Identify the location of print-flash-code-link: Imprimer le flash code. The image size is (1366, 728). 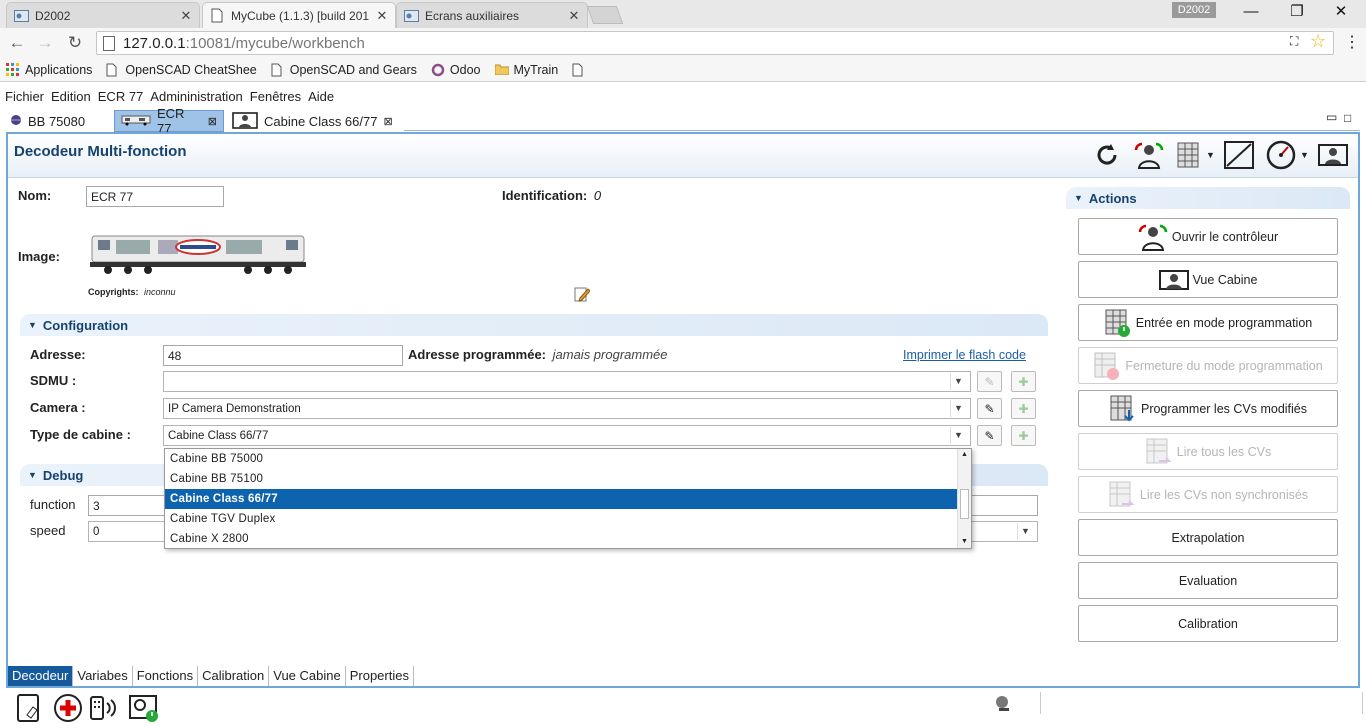
(964, 355).